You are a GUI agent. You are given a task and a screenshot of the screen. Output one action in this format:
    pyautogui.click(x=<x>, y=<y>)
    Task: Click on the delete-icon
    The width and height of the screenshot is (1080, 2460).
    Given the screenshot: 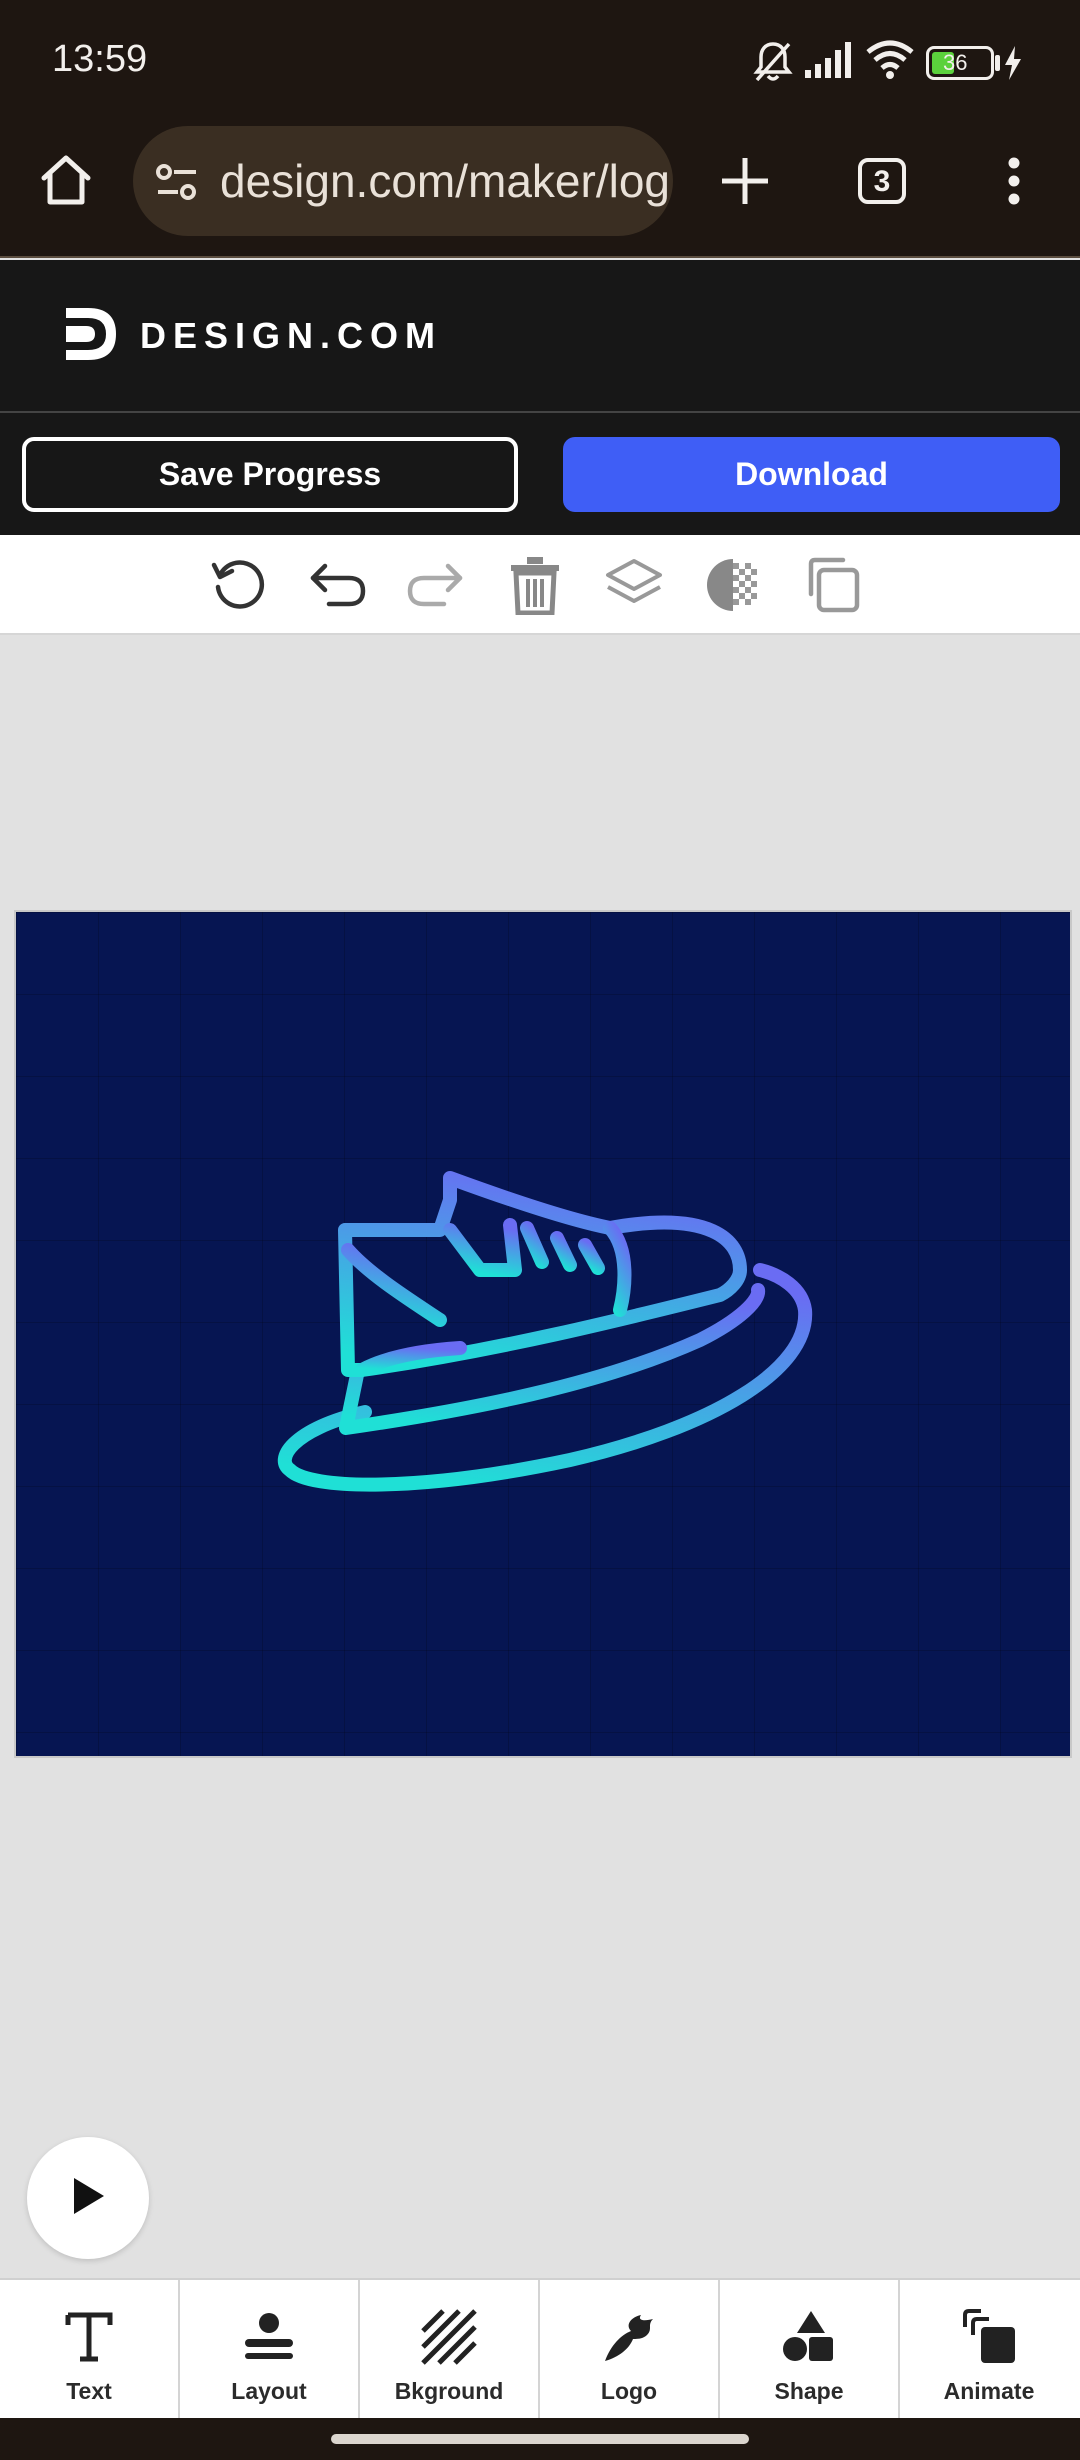 What is the action you would take?
    pyautogui.click(x=535, y=585)
    